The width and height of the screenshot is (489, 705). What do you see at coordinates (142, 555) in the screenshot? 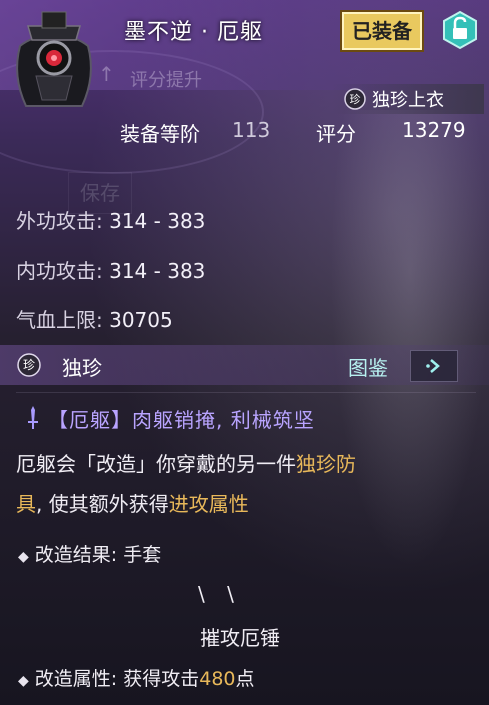
I see `result-value: 手套` at bounding box center [142, 555].